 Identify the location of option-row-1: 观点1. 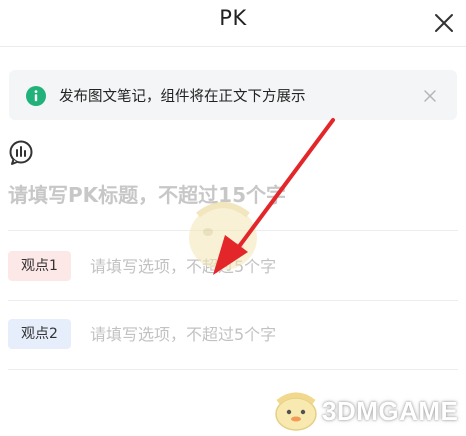
(233, 267).